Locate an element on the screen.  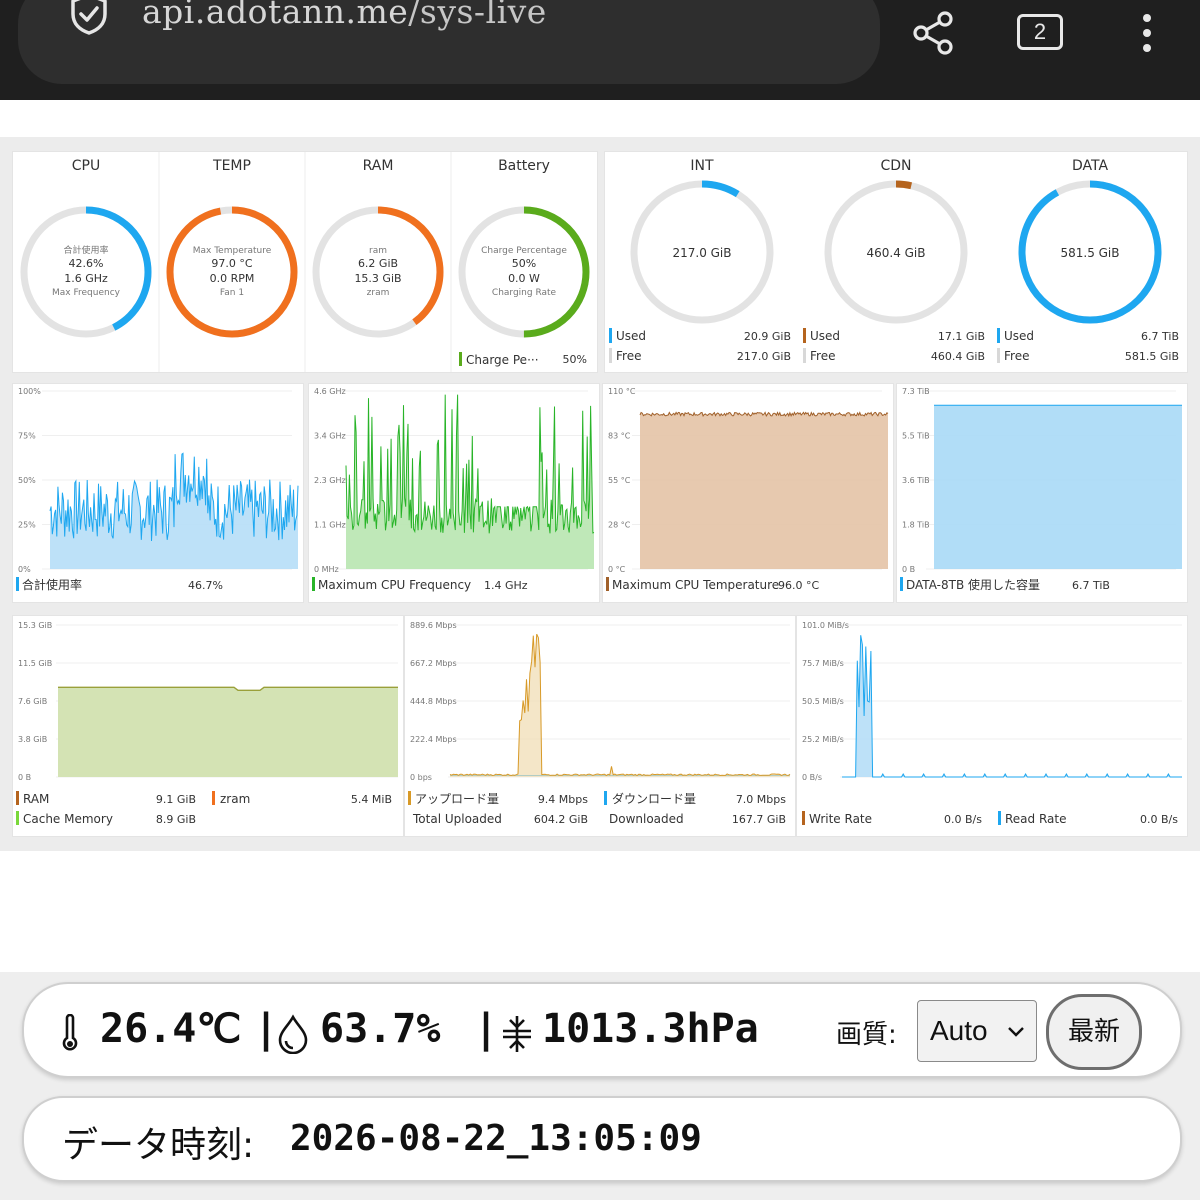
quality-select: Auto is located at coordinates (977, 1031).